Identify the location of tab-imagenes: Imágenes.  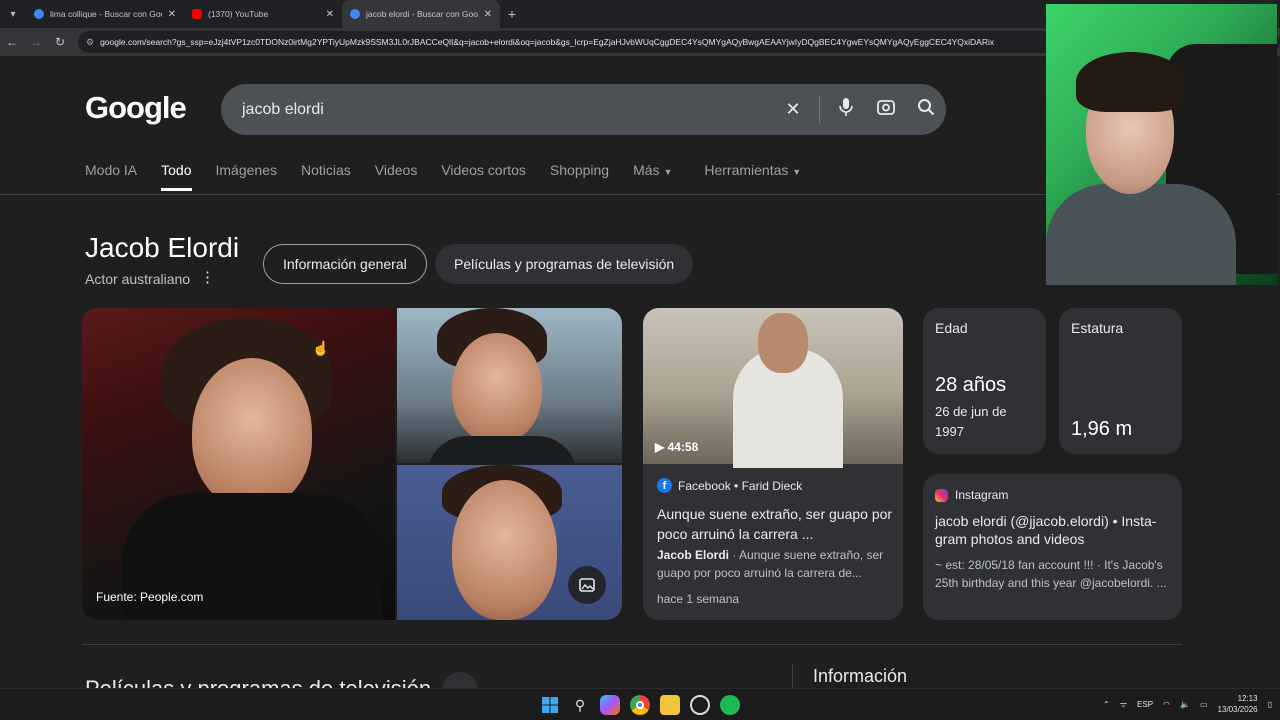
(246, 176).